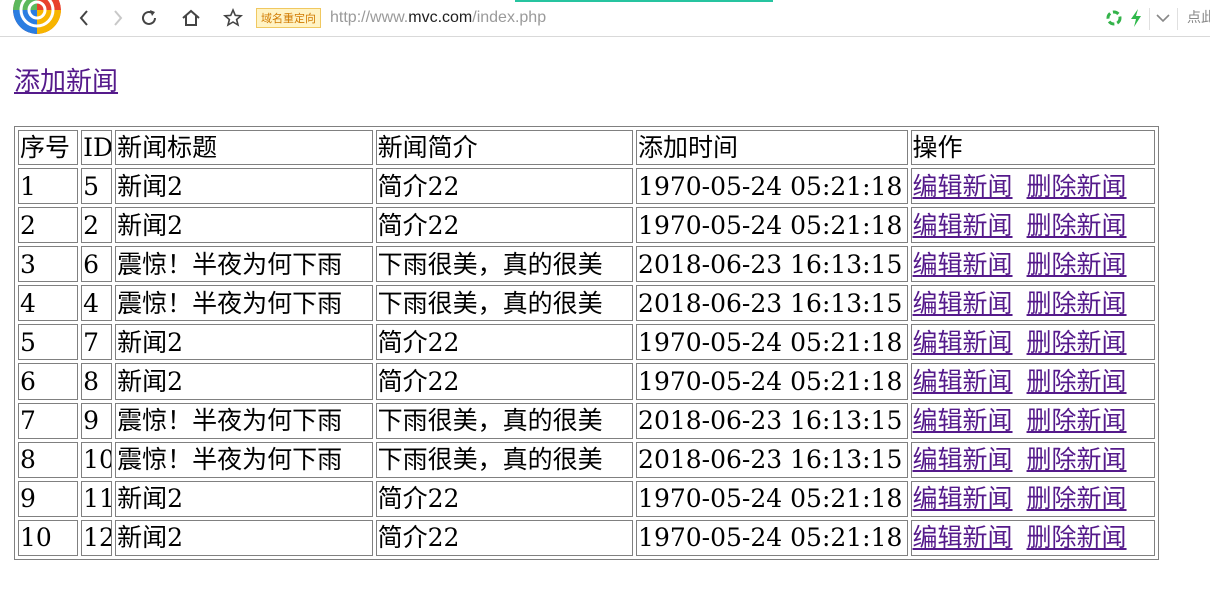 This screenshot has width=1210, height=607. What do you see at coordinates (1198, 18) in the screenshot?
I see `toolbar-extra-text: 点此` at bounding box center [1198, 18].